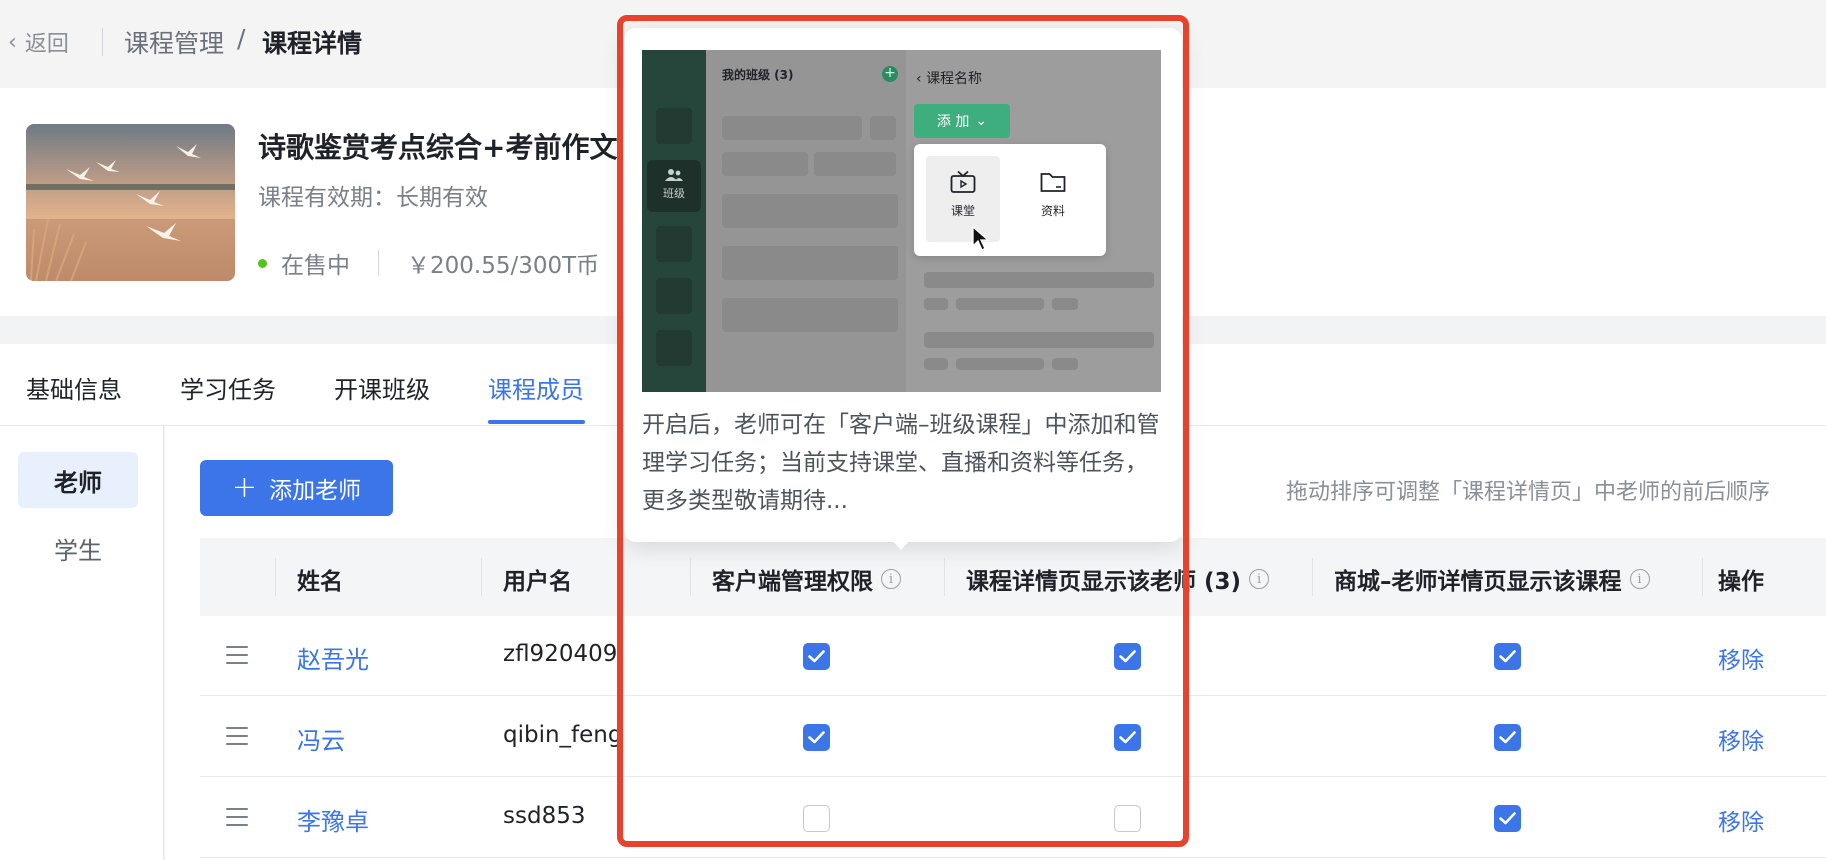  Describe the element at coordinates (563, 735) in the screenshot. I see `username-cell: qibin_feng` at that location.